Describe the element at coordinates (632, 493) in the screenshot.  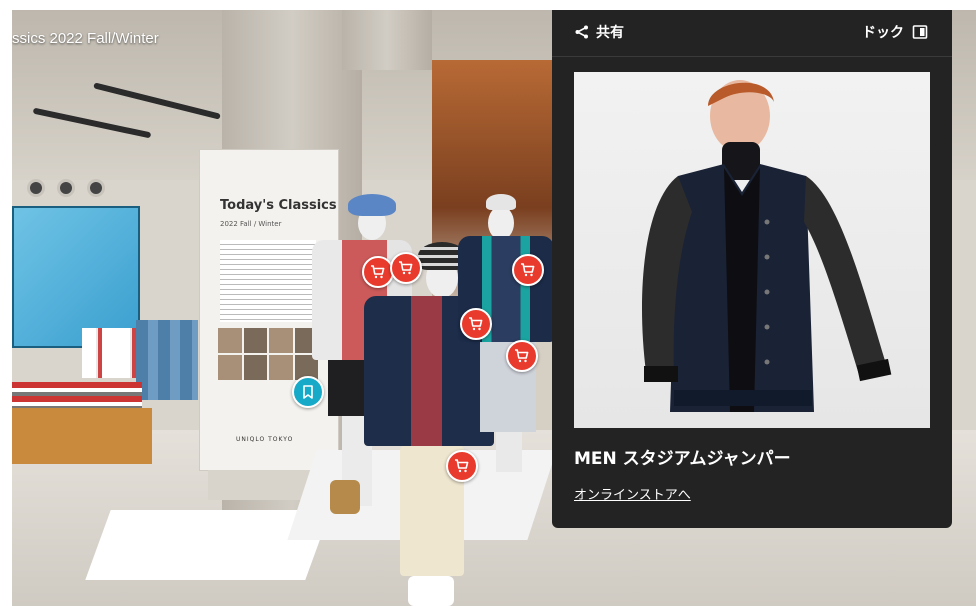
I see `online-store-link: オンラインストアへ` at that location.